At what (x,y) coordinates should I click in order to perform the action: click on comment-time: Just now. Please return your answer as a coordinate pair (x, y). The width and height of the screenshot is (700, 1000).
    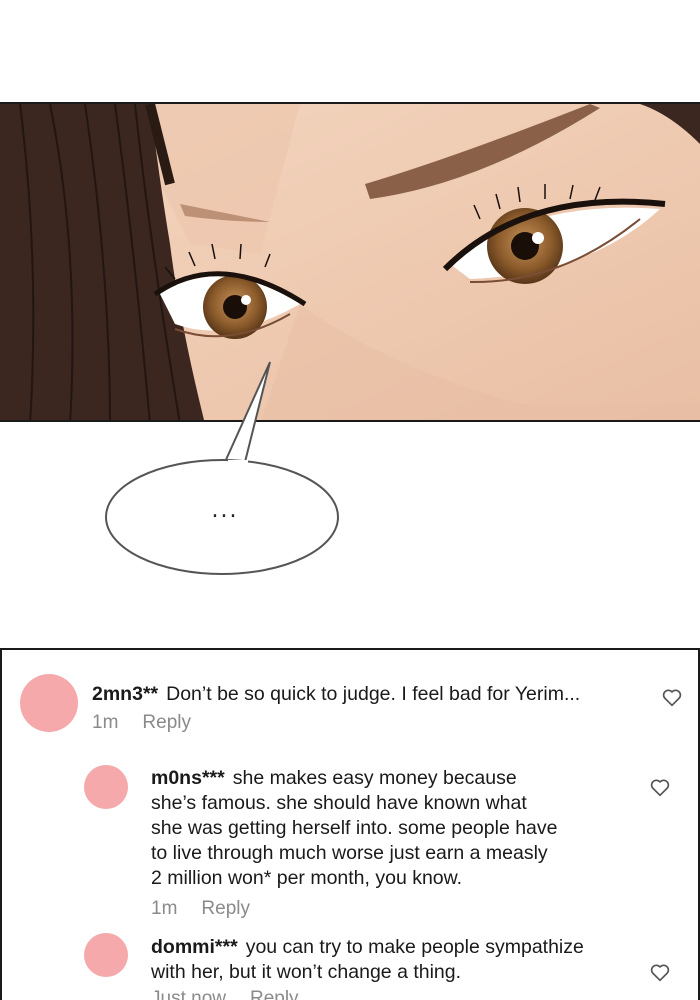
    Looking at the image, I should click on (188, 994).